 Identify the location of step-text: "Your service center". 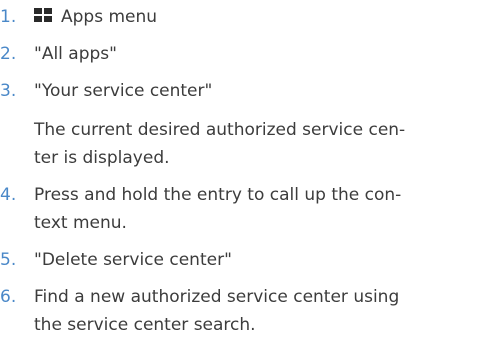
(123, 91).